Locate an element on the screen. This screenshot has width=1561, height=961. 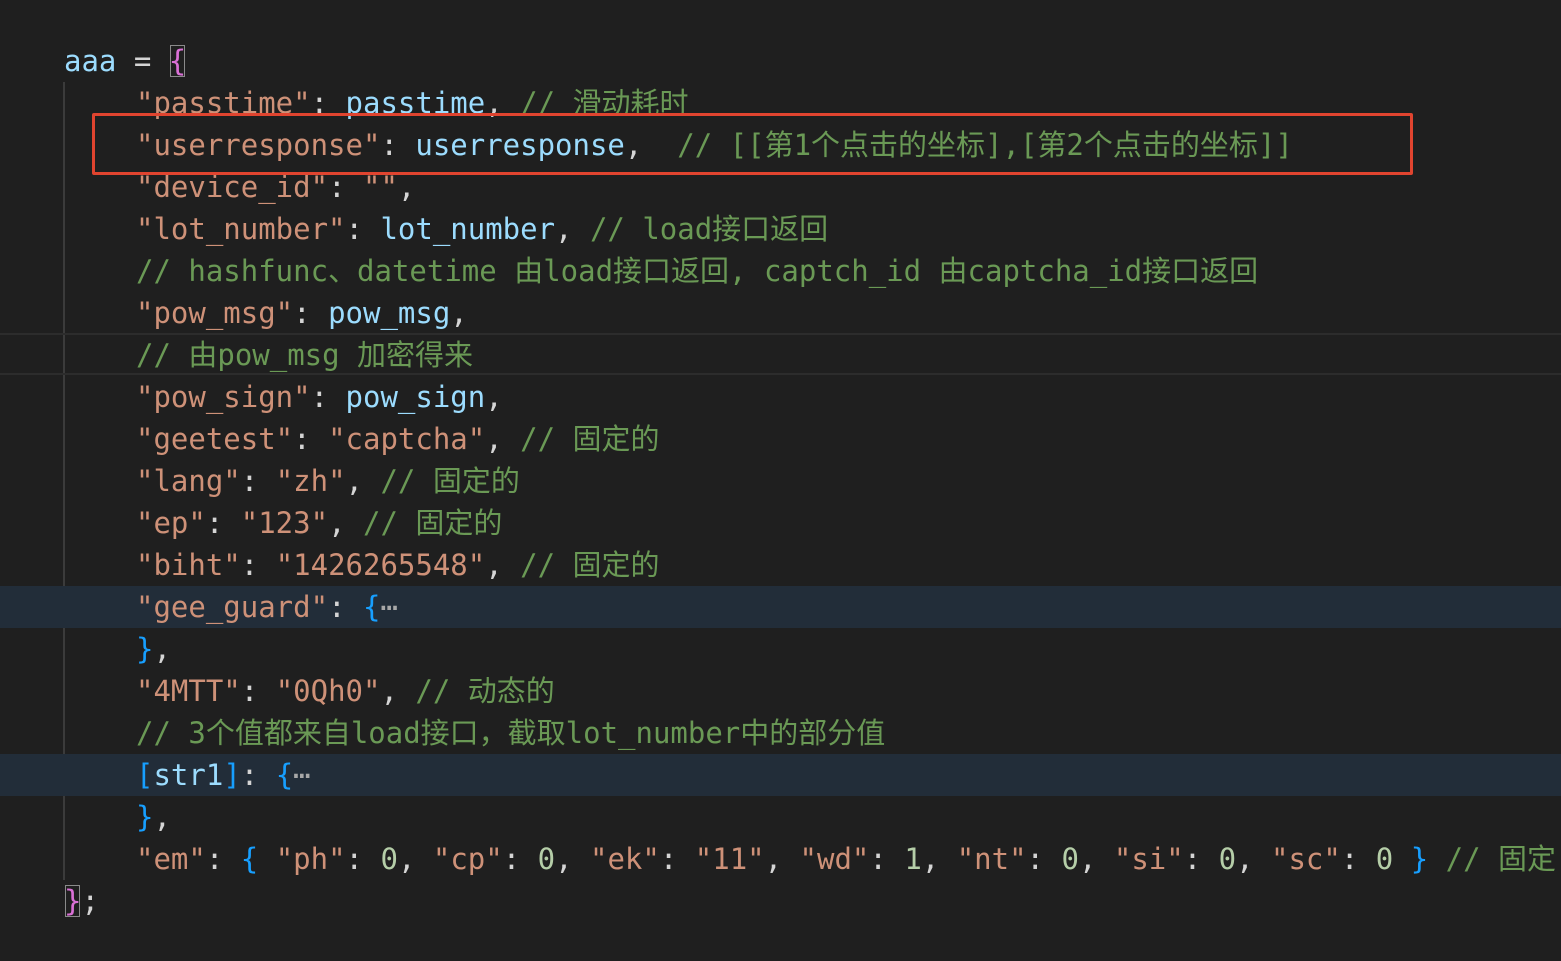
token: "4MTT" is located at coordinates (188, 691).